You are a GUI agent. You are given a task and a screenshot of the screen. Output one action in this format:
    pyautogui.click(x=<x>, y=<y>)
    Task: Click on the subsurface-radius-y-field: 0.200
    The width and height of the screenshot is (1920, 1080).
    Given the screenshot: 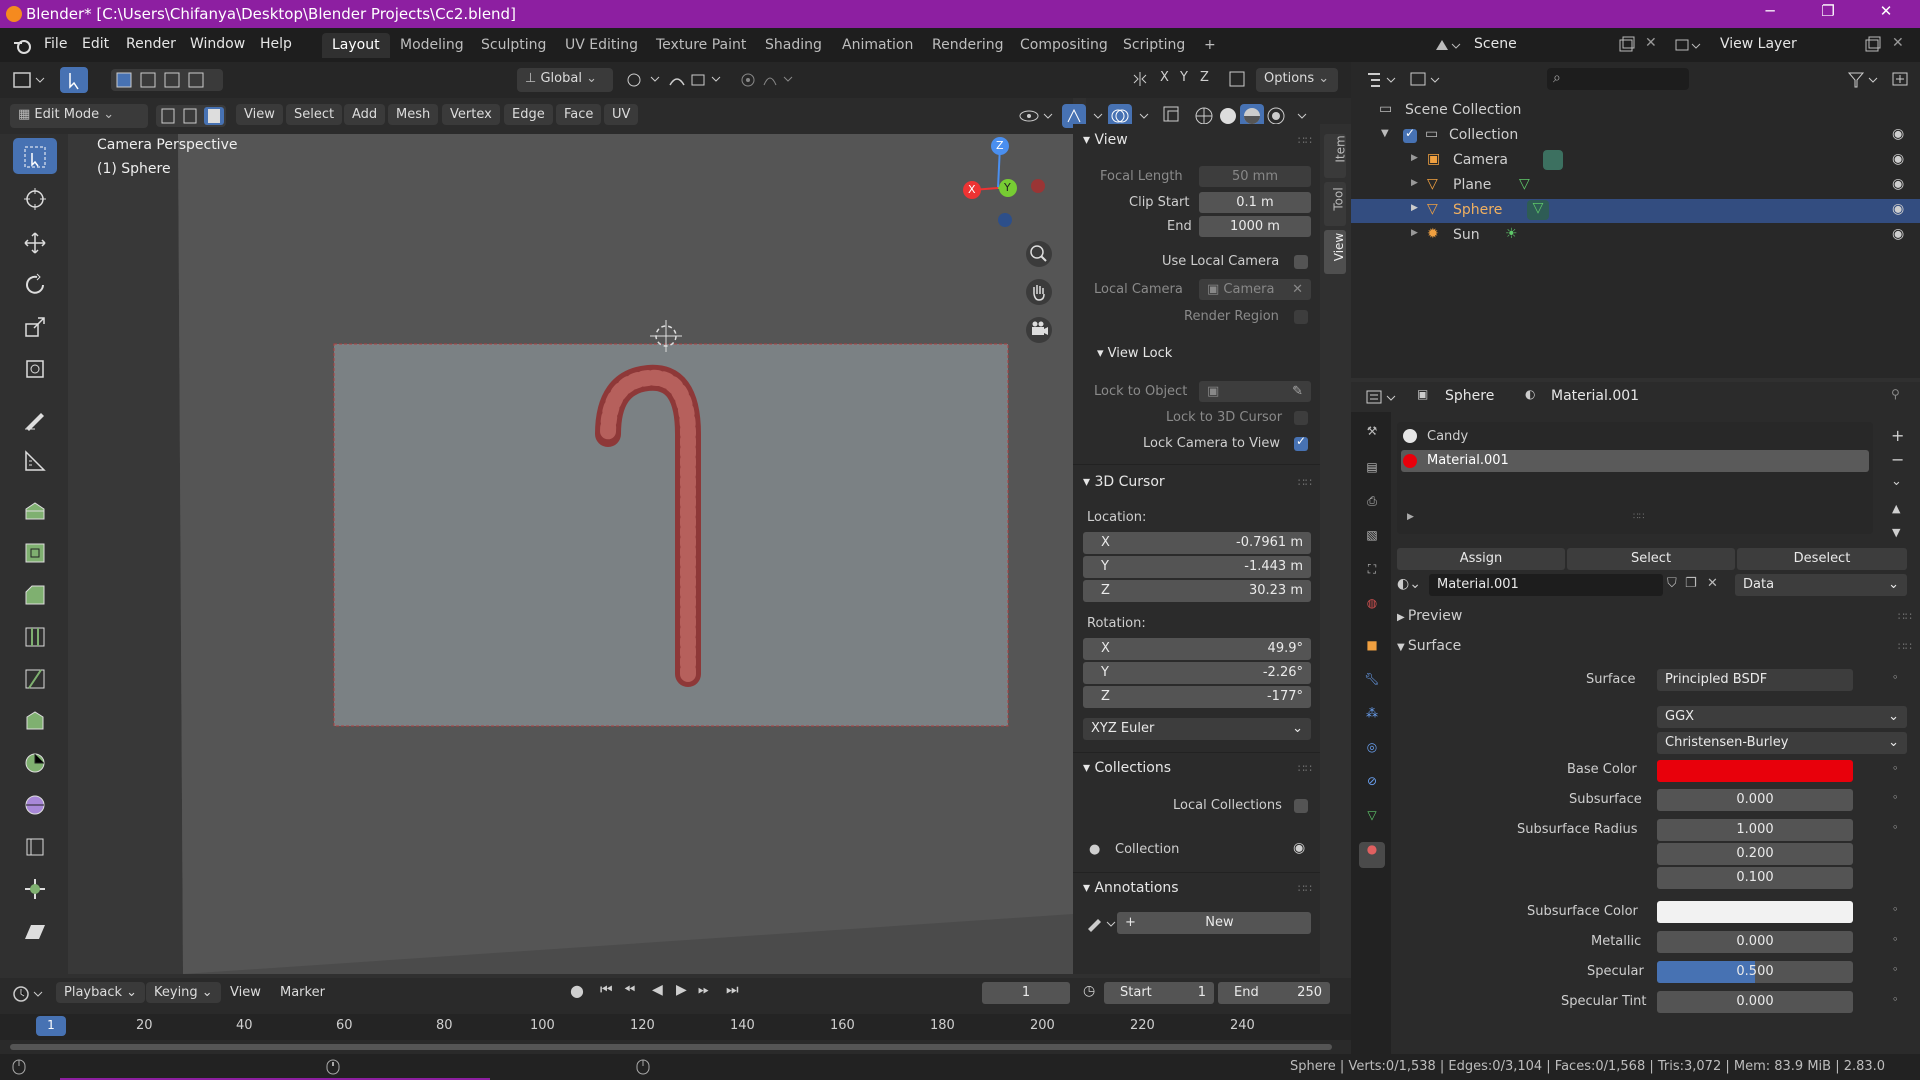 What is the action you would take?
    pyautogui.click(x=1755, y=854)
    